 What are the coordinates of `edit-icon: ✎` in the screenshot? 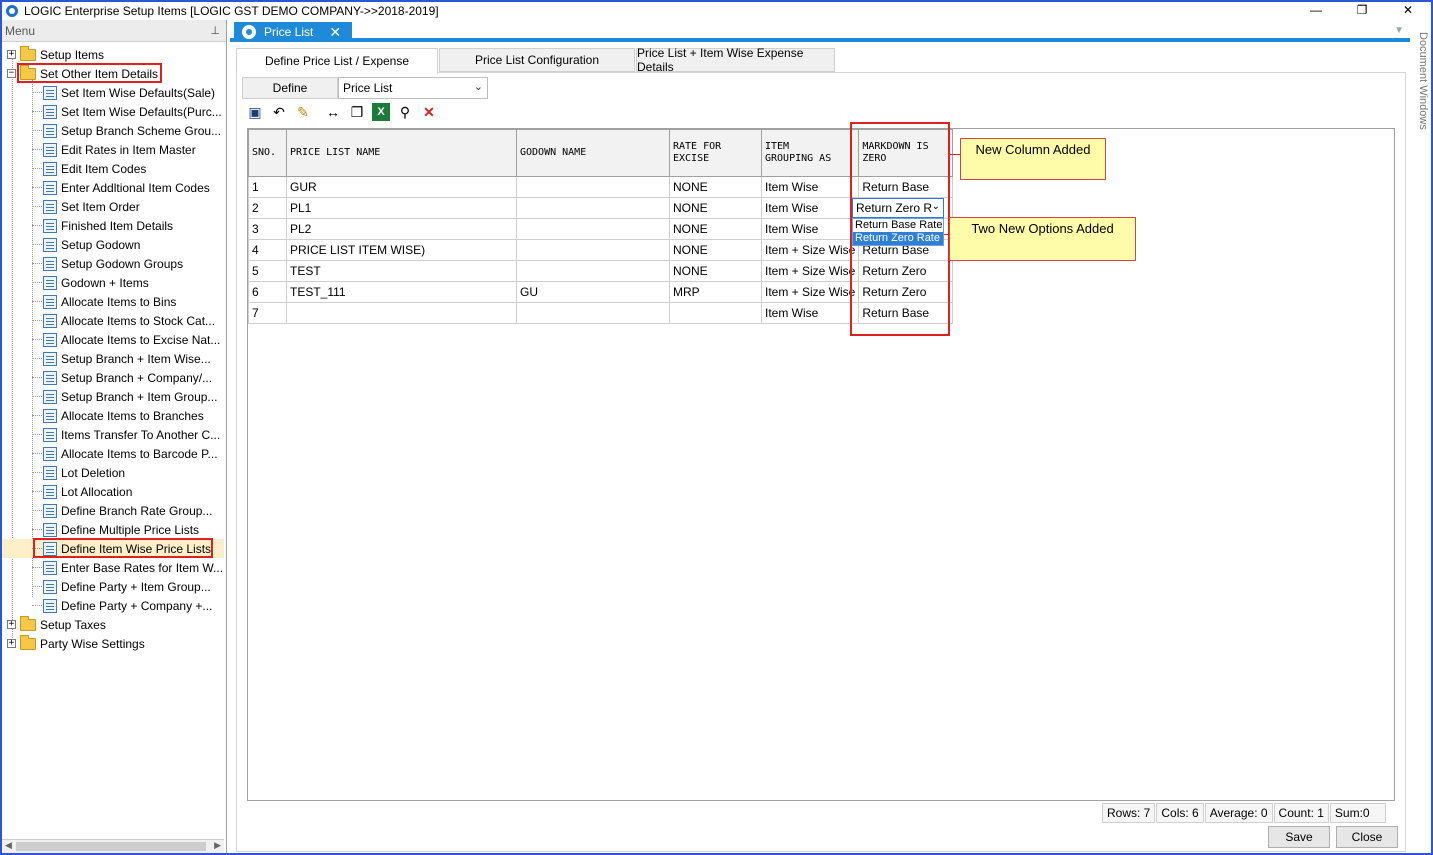 It's located at (303, 112).